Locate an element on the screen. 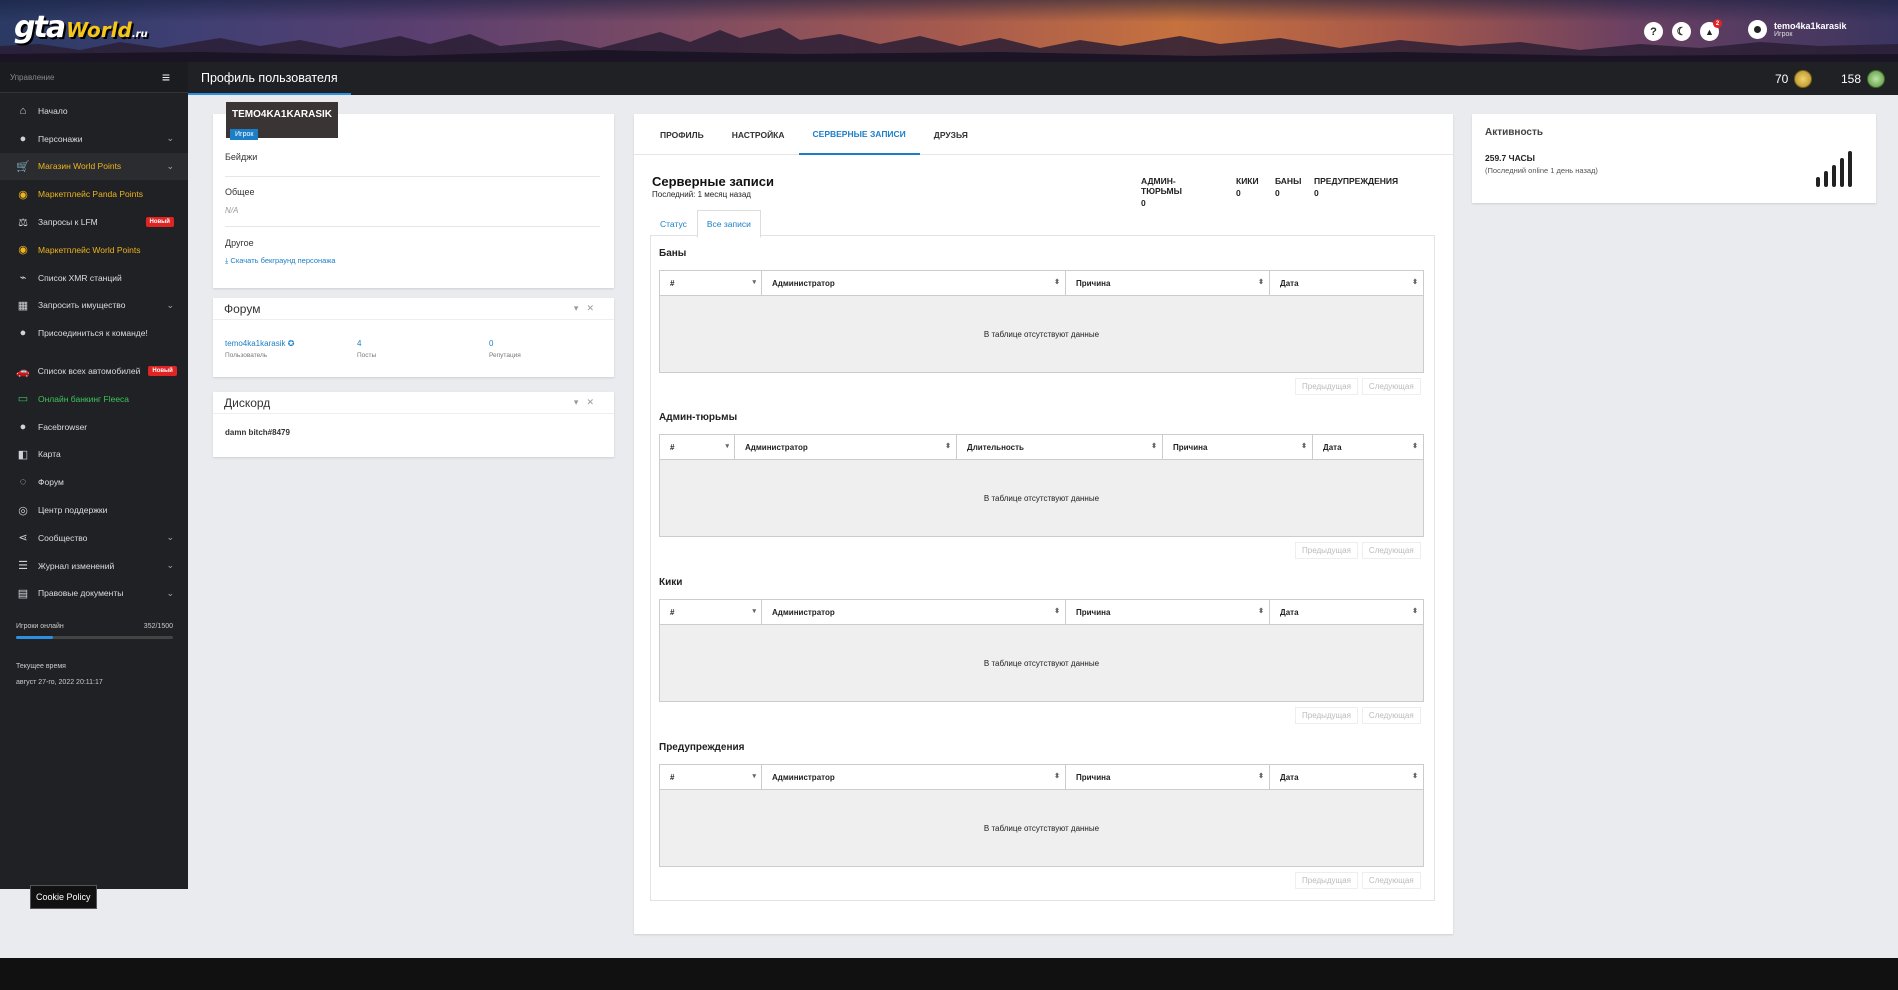 Image resolution: width=1898 pixels, height=990 pixels. chevron-down-icon: ⌄ is located at coordinates (170, 304).